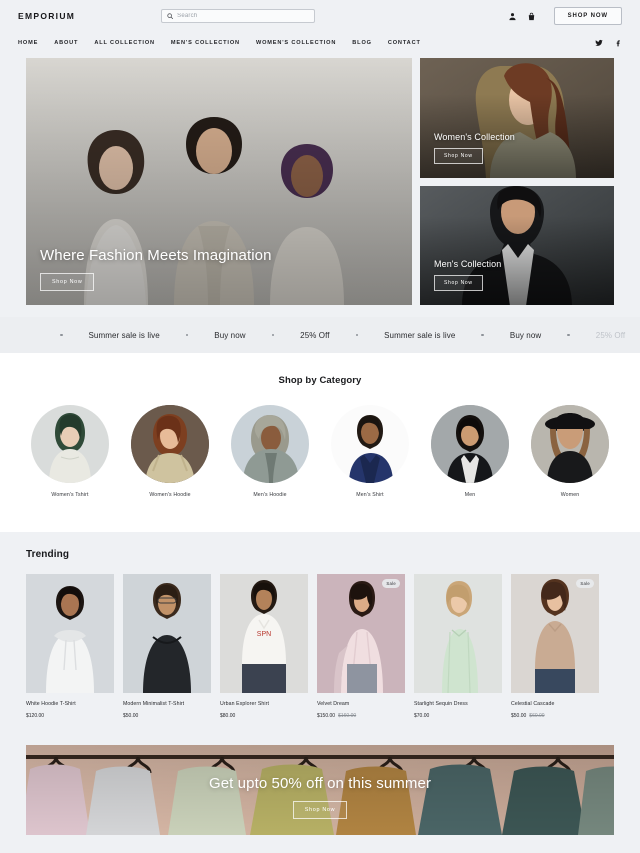  Describe the element at coordinates (519, 716) in the screenshot. I see `product-price: $50.00` at that location.